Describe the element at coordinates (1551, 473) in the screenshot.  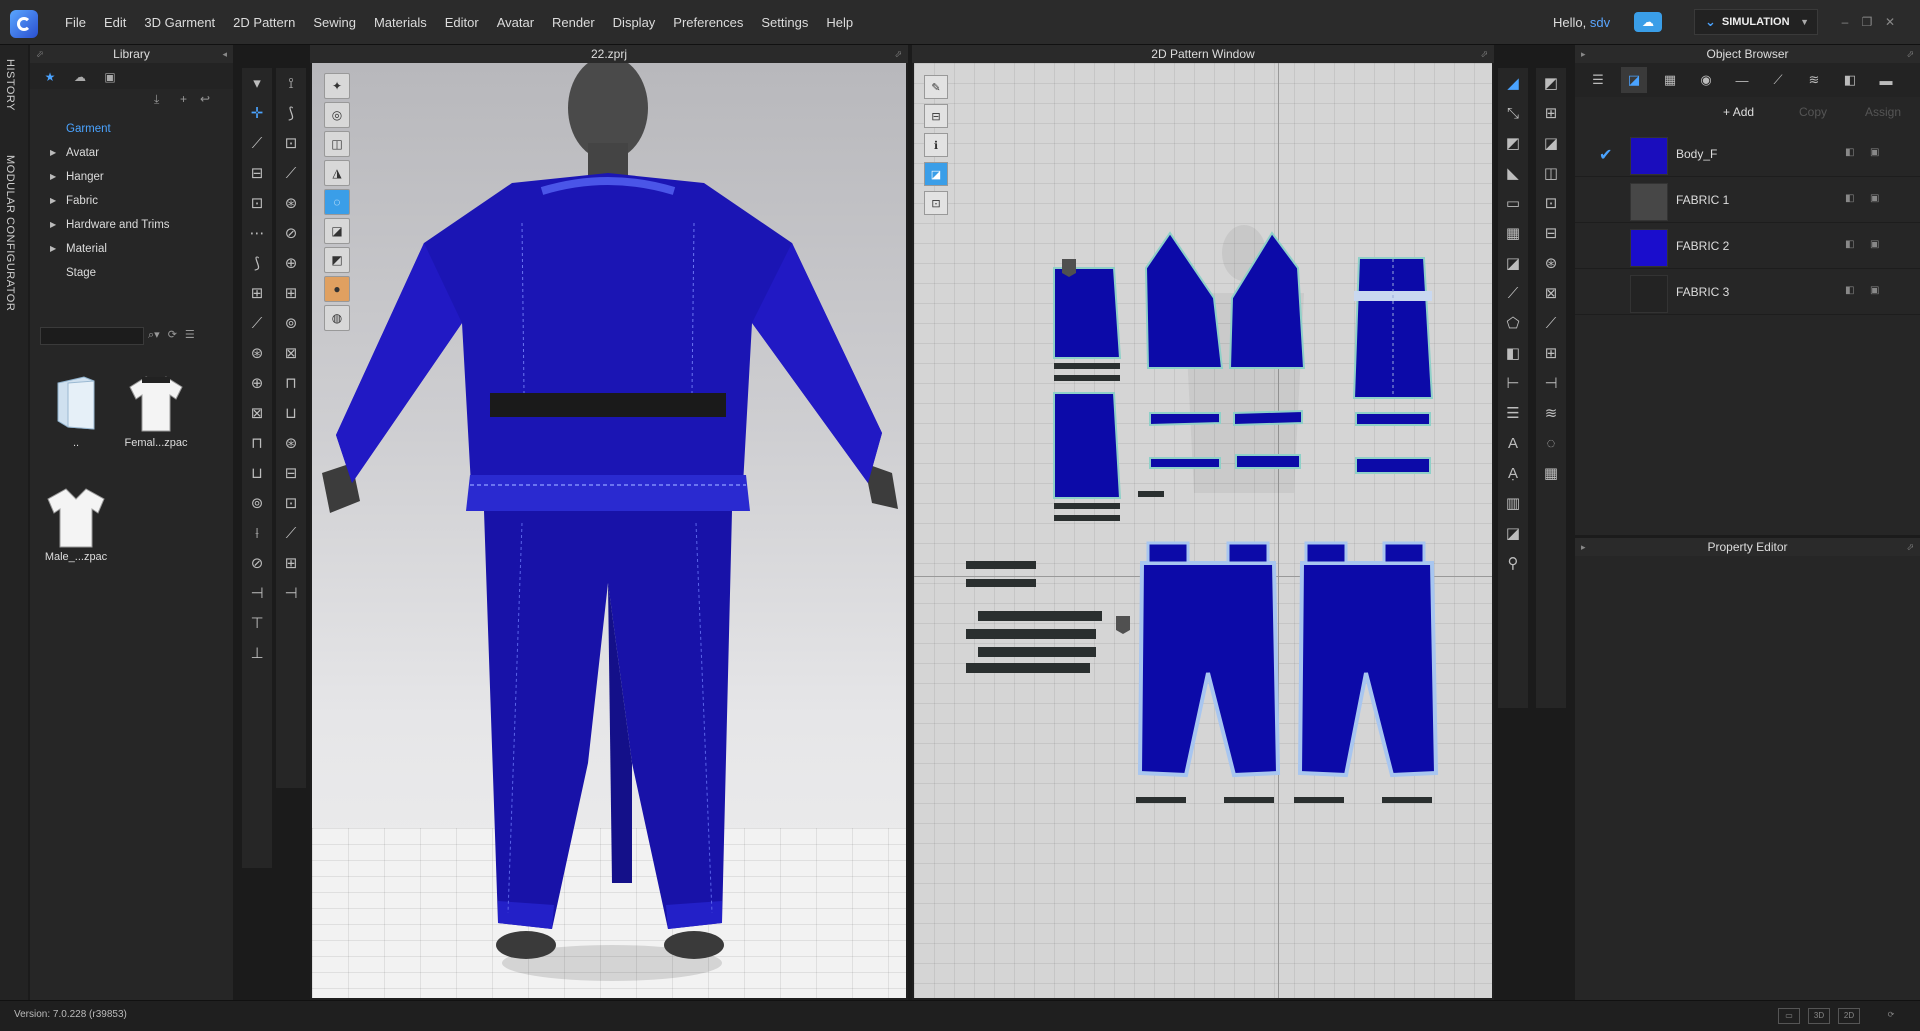
I see `trim-icon: ▦` at that location.